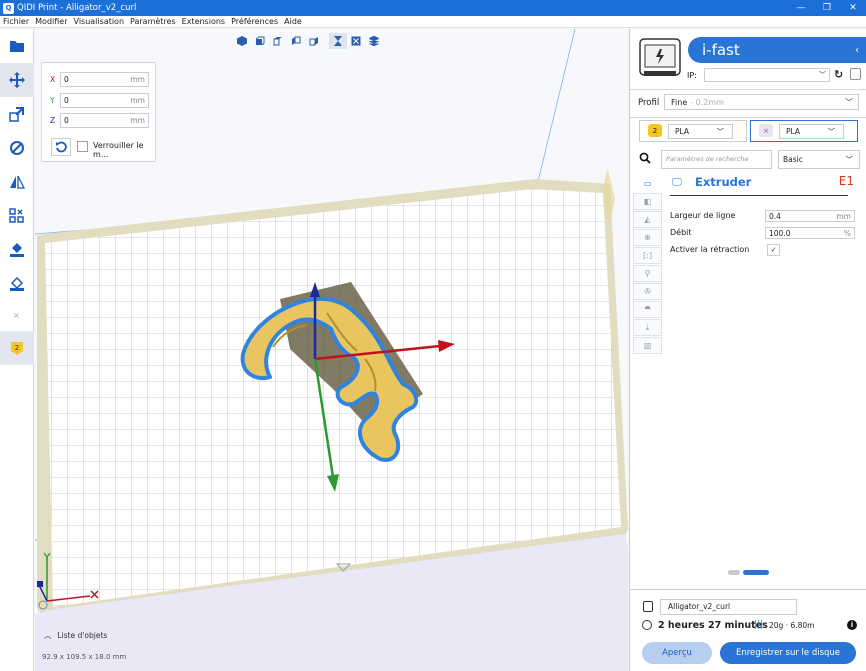 The image size is (866, 671). What do you see at coordinates (99, 21) in the screenshot?
I see `menu-visualisation: Visualisation` at bounding box center [99, 21].